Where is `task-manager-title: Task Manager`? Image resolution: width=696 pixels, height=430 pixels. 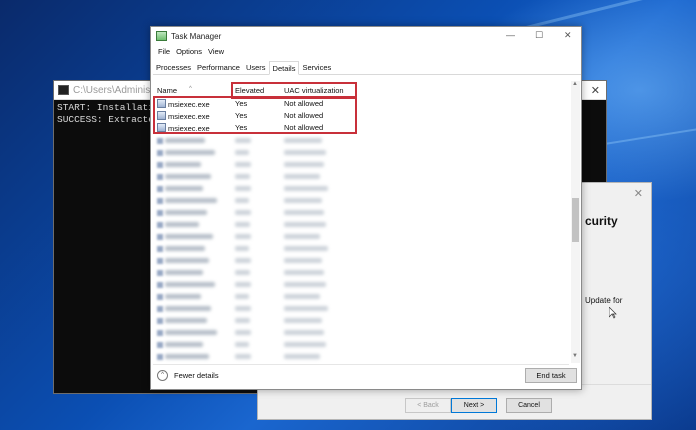
task-manager-title: Task Manager is located at coordinates (196, 36).